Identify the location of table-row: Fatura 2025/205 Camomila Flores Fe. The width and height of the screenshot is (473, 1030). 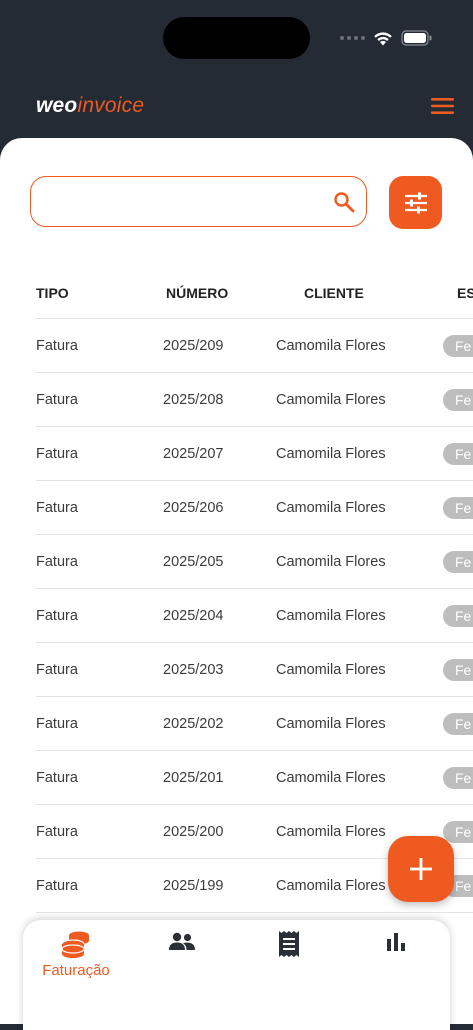
(254, 562).